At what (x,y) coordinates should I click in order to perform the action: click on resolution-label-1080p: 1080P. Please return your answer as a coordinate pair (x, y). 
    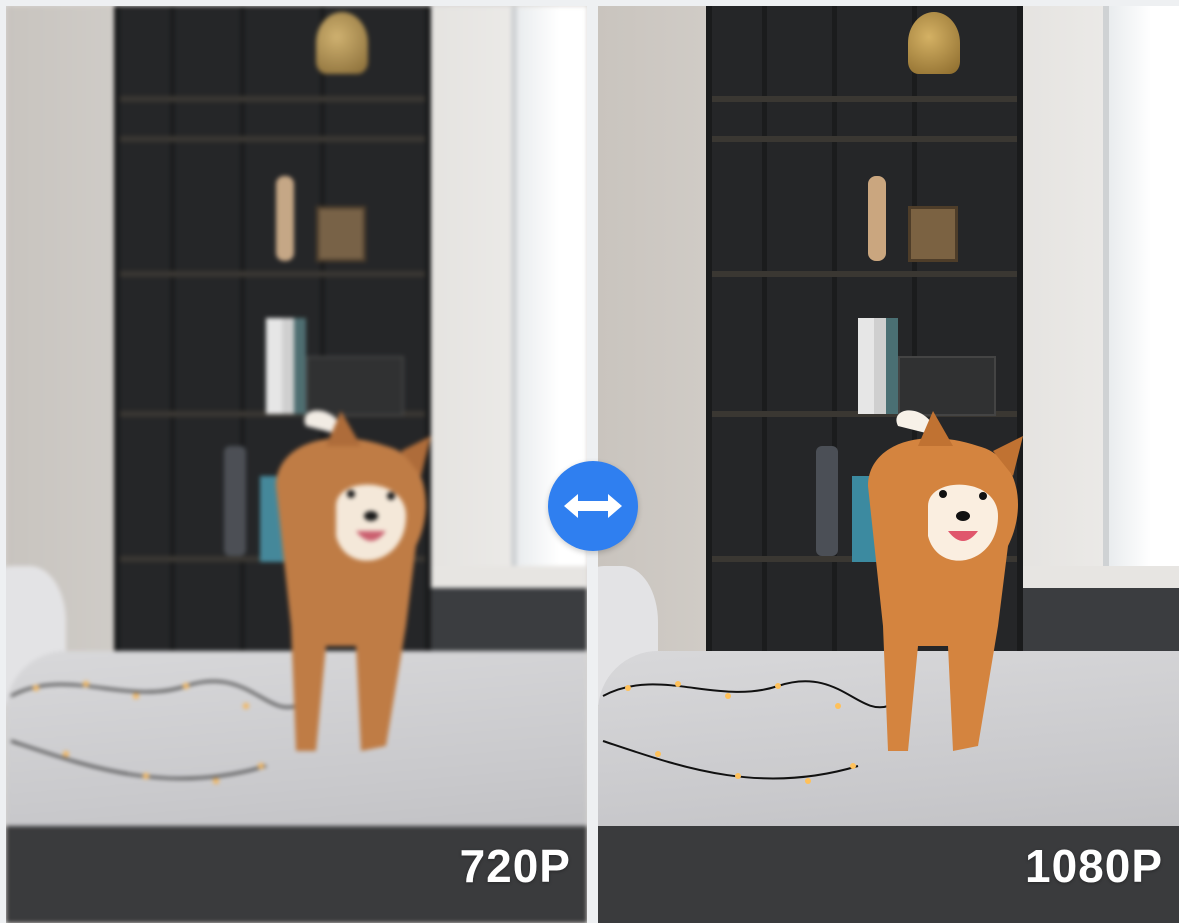
    Looking at the image, I should click on (1093, 866).